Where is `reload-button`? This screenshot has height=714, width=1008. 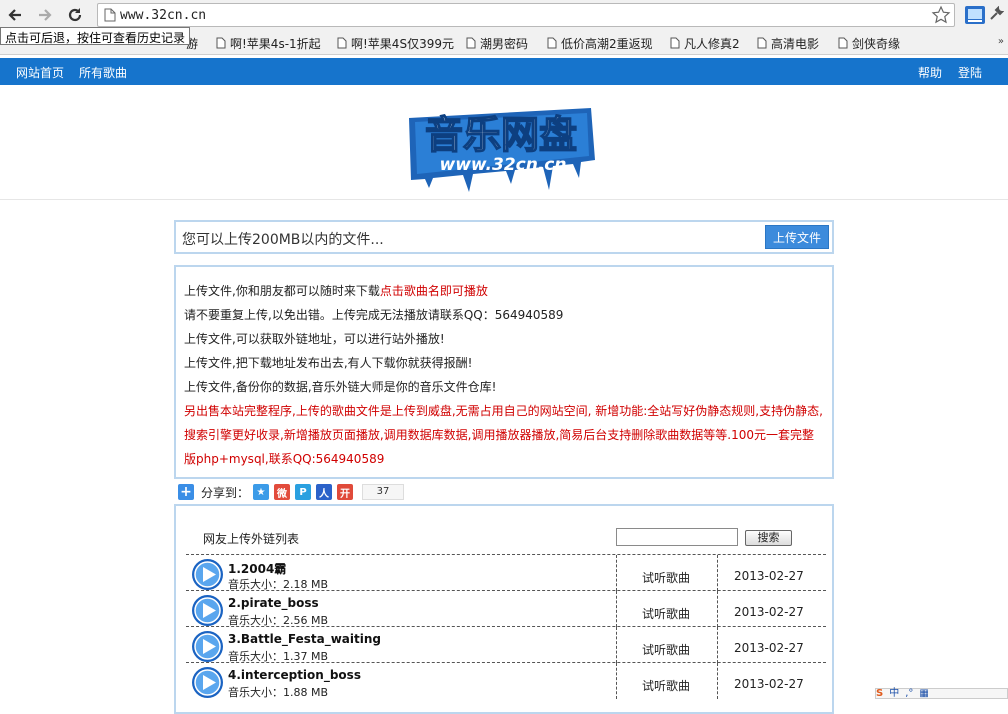
reload-button is located at coordinates (75, 15).